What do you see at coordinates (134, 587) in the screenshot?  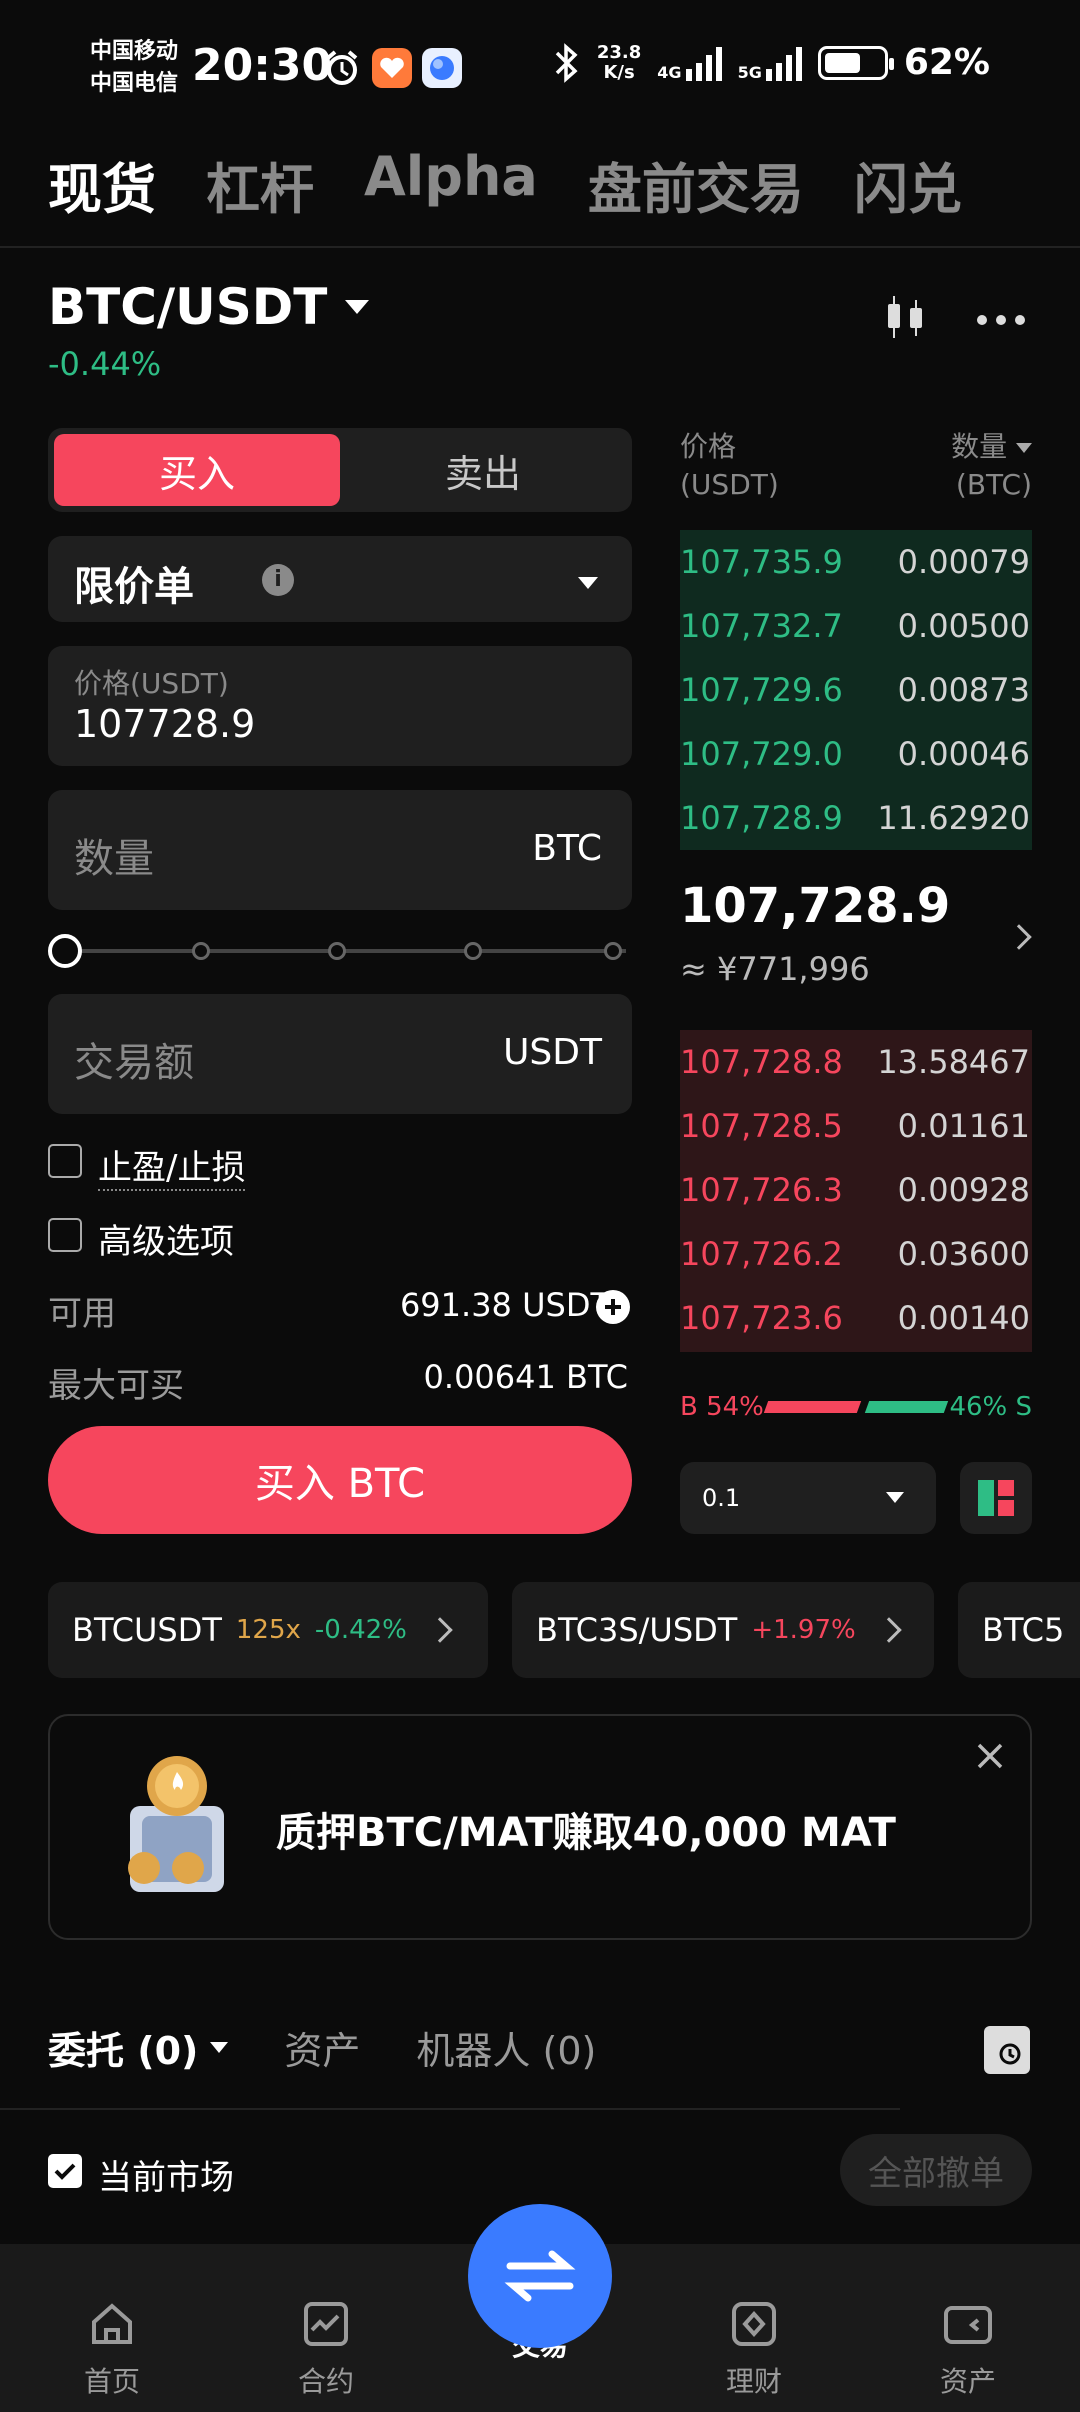 I see `order-type-label: 限价单` at bounding box center [134, 587].